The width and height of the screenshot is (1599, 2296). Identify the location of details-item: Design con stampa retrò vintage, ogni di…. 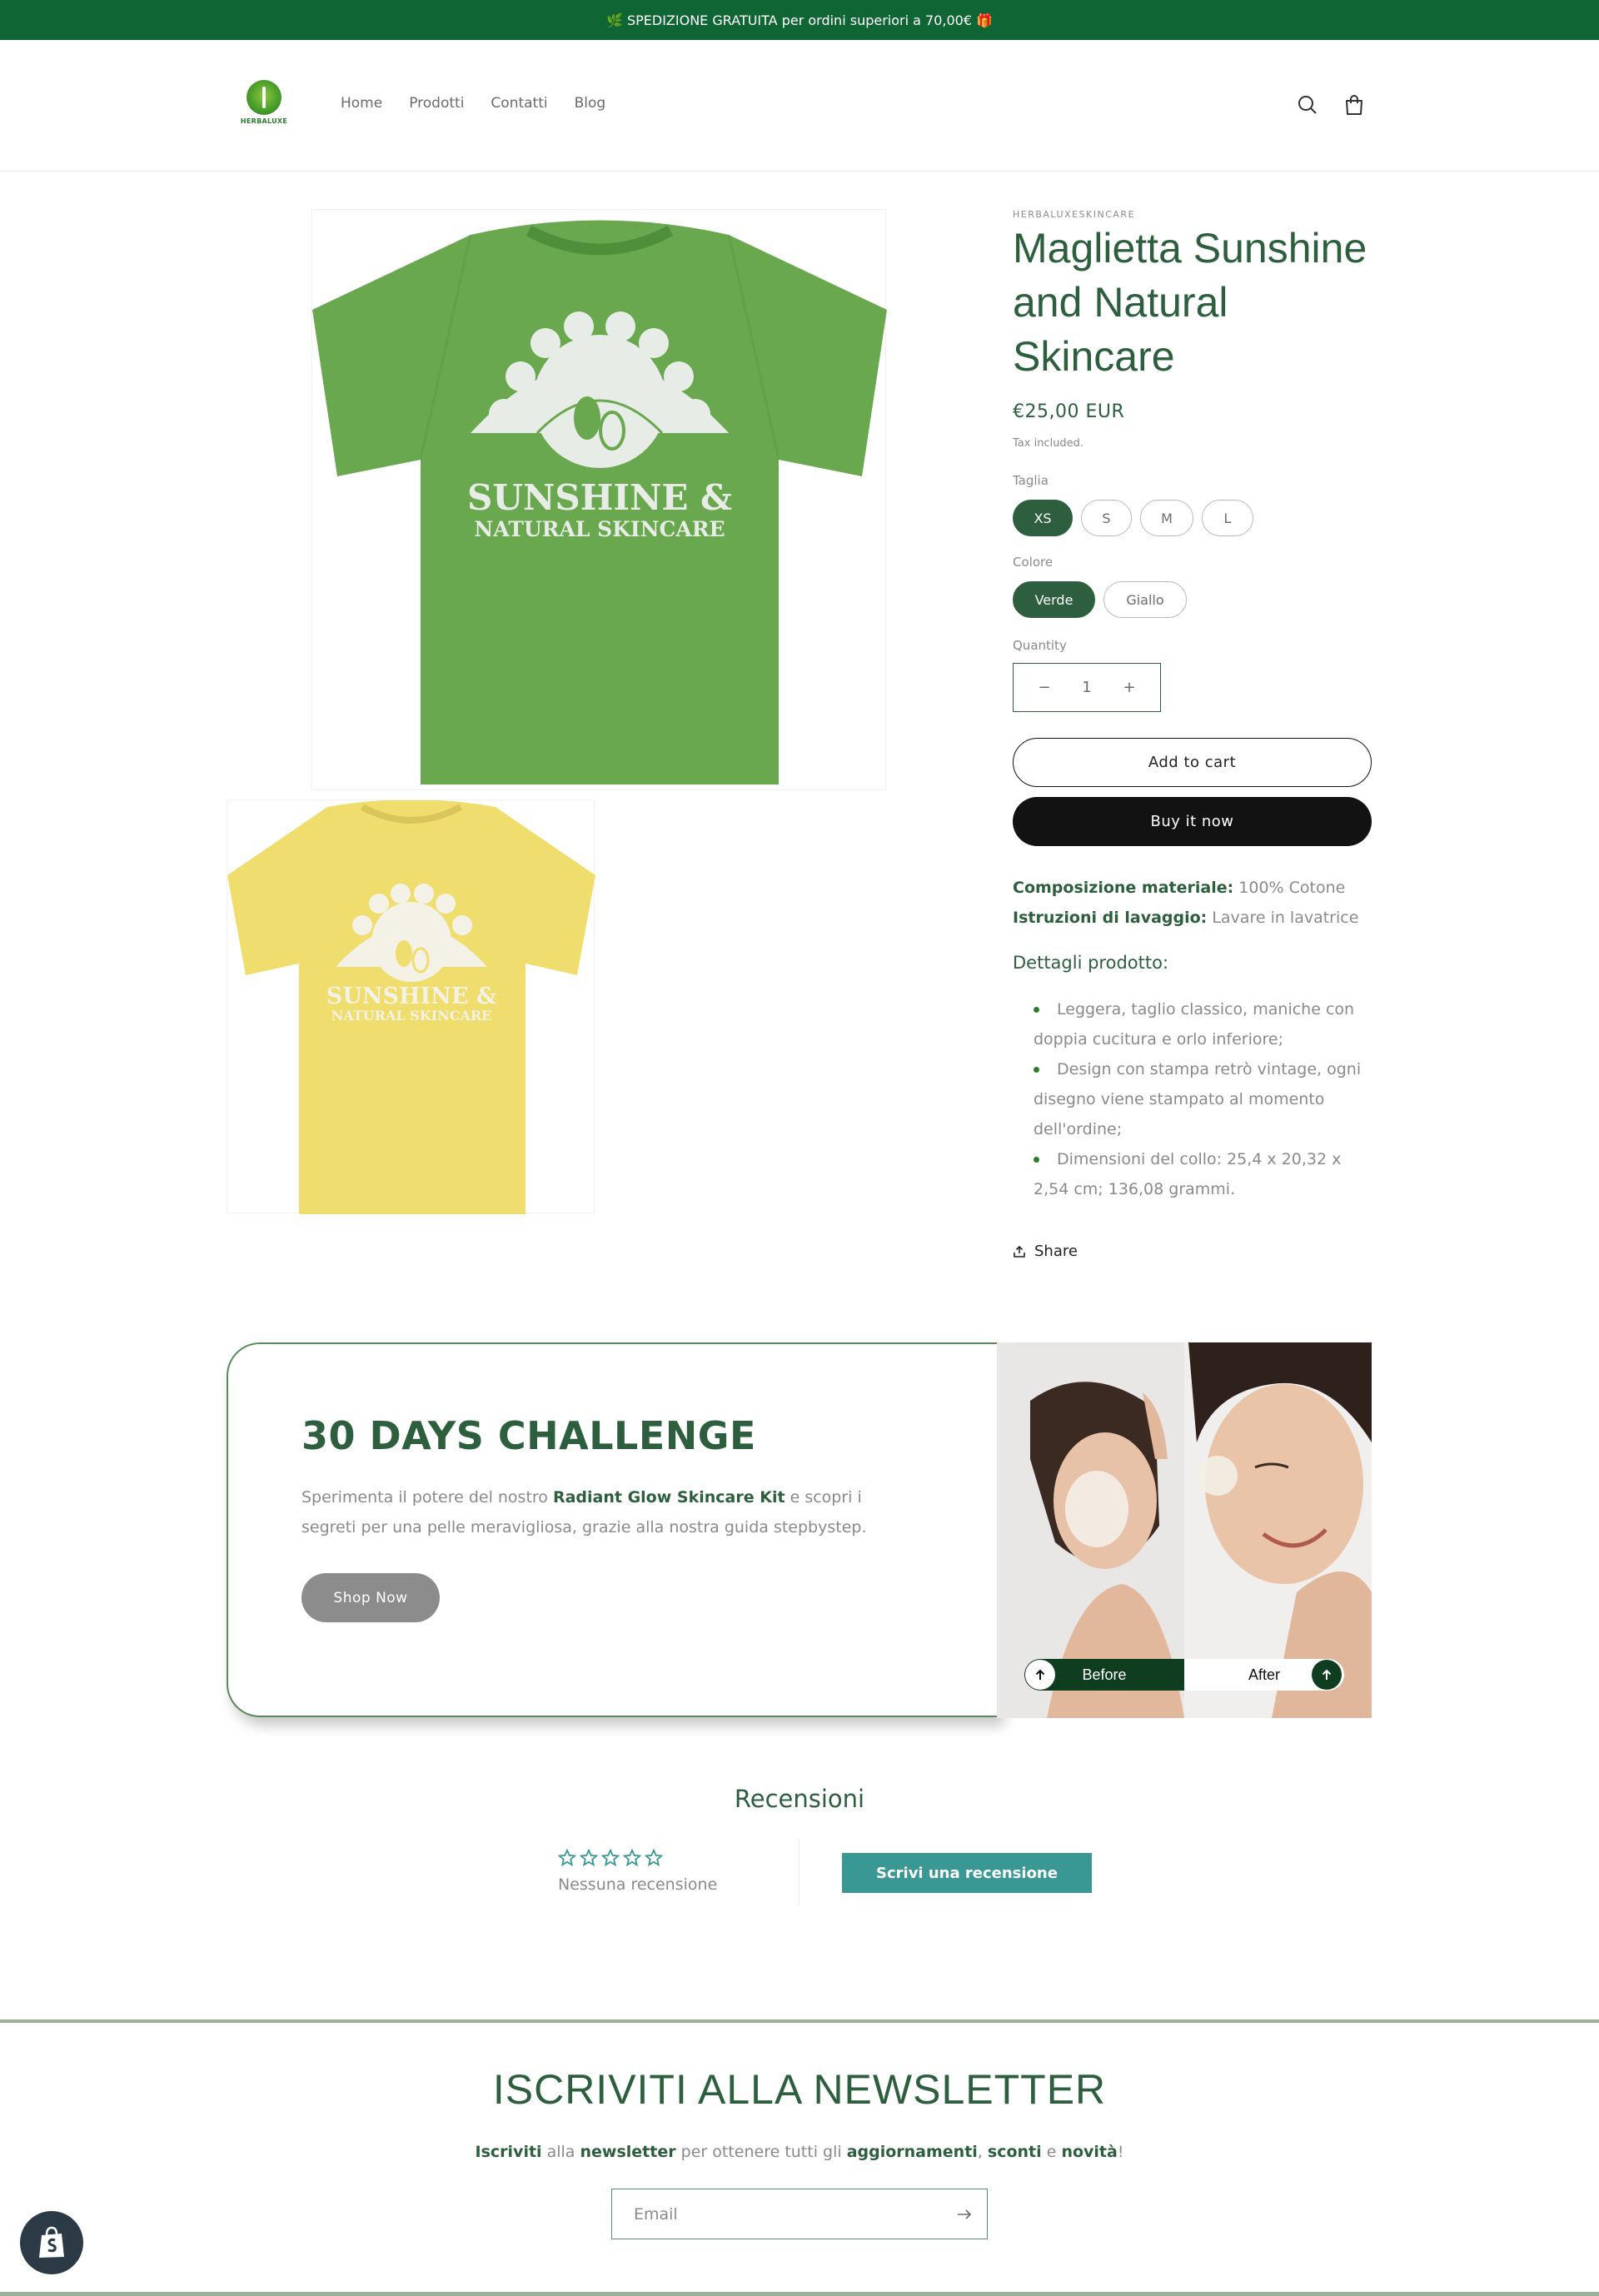
(1200, 1099).